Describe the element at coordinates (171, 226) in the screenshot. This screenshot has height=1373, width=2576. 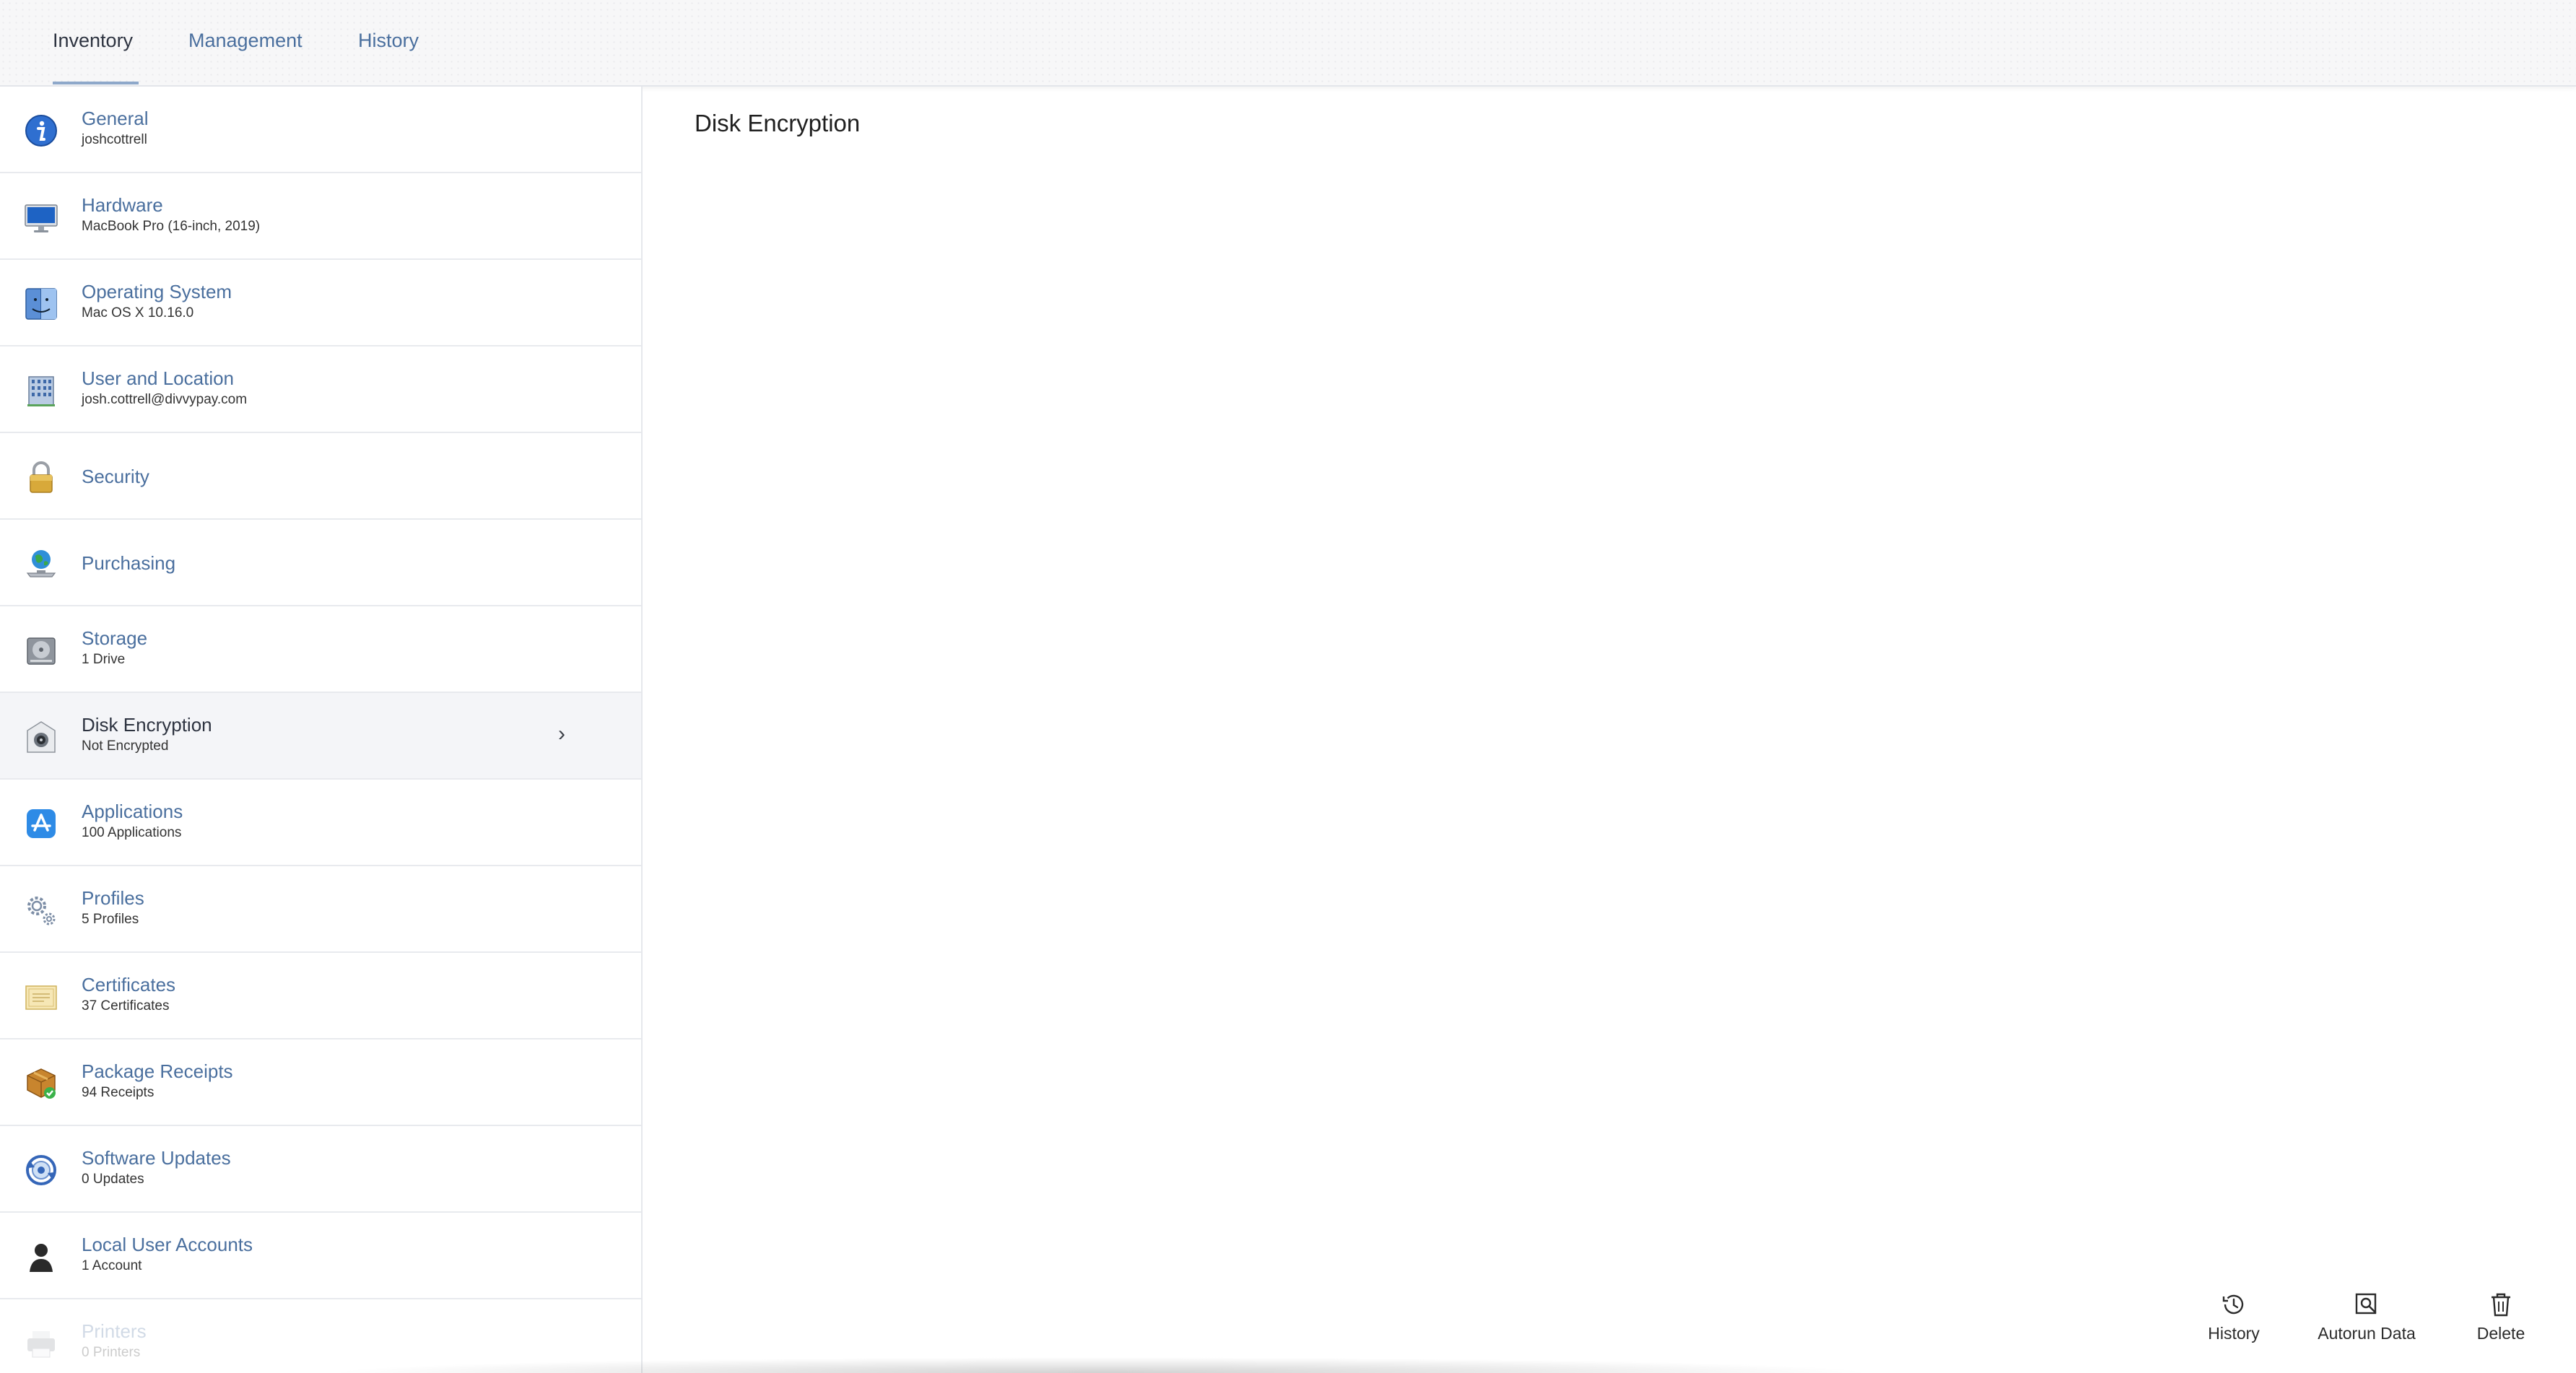
I see `sidebar-item-subtitle: MacBook Pro (16-inch, 2019)` at that location.